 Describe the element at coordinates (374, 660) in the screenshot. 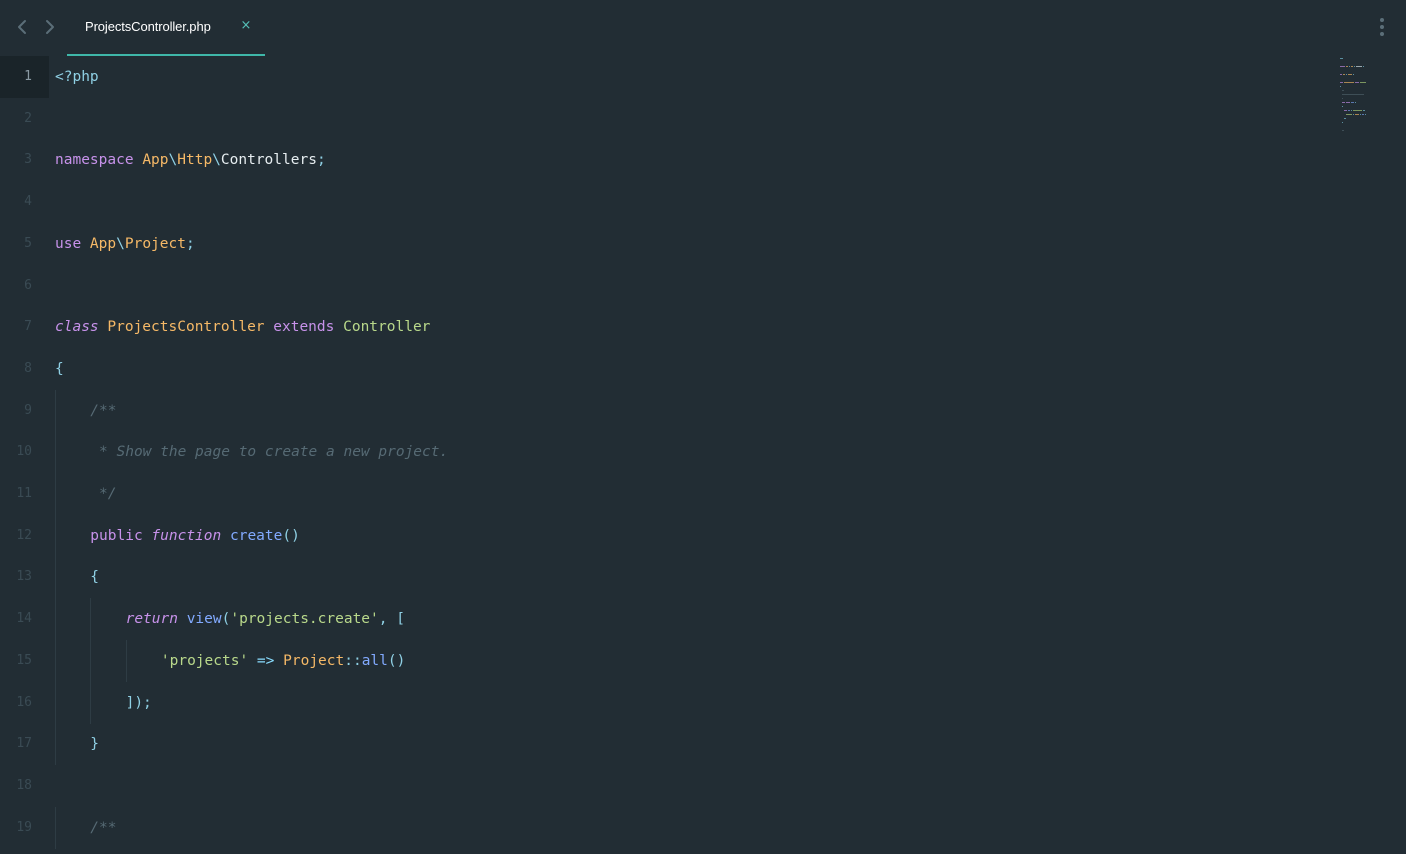

I see `code-token: all` at that location.